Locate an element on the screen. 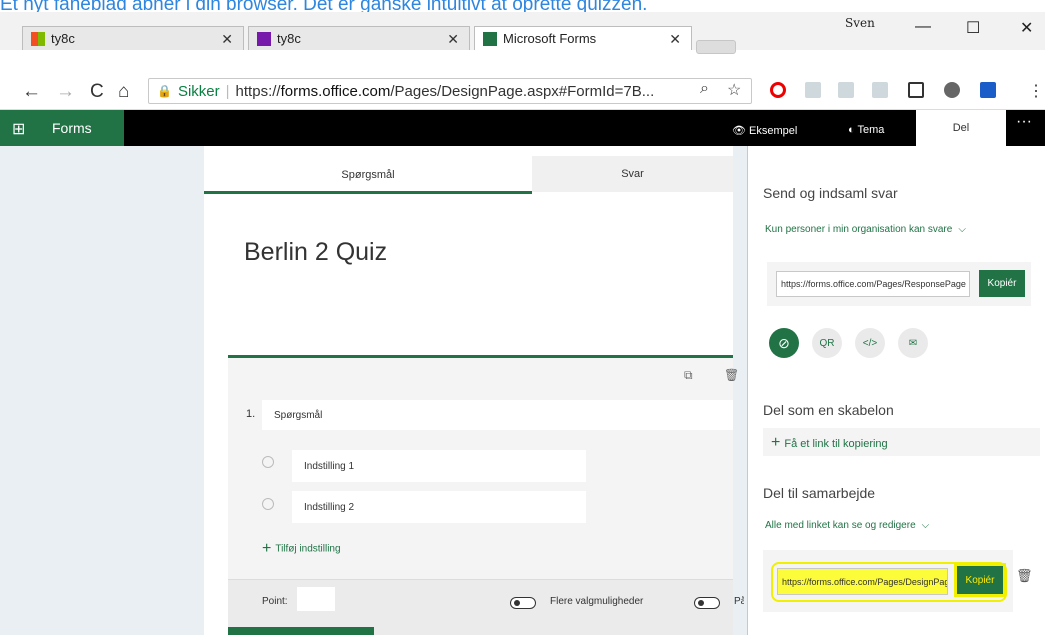  send-collect-header: Send og indsaml svar is located at coordinates (830, 193).